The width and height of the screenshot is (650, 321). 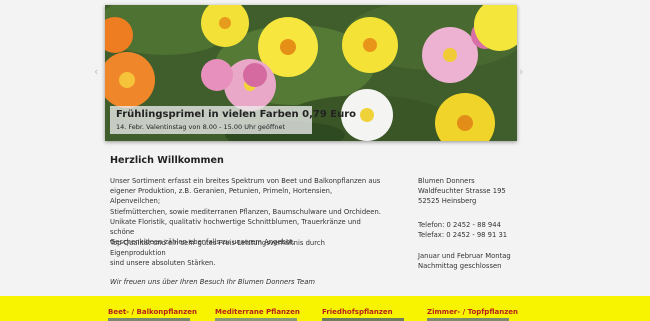 What do you see at coordinates (447, 201) in the screenshot?
I see `city-address: 52525 Heinsberg` at bounding box center [447, 201].